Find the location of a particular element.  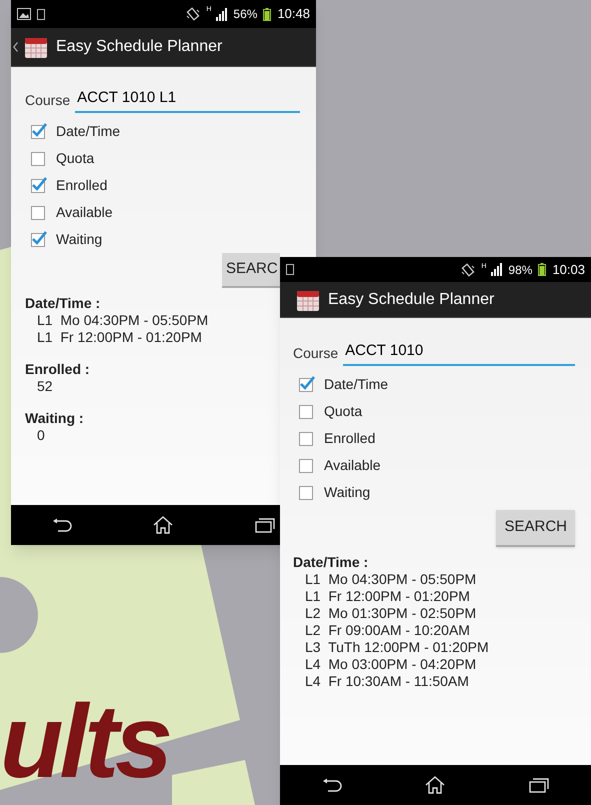

search-button: SEARCH is located at coordinates (535, 528).